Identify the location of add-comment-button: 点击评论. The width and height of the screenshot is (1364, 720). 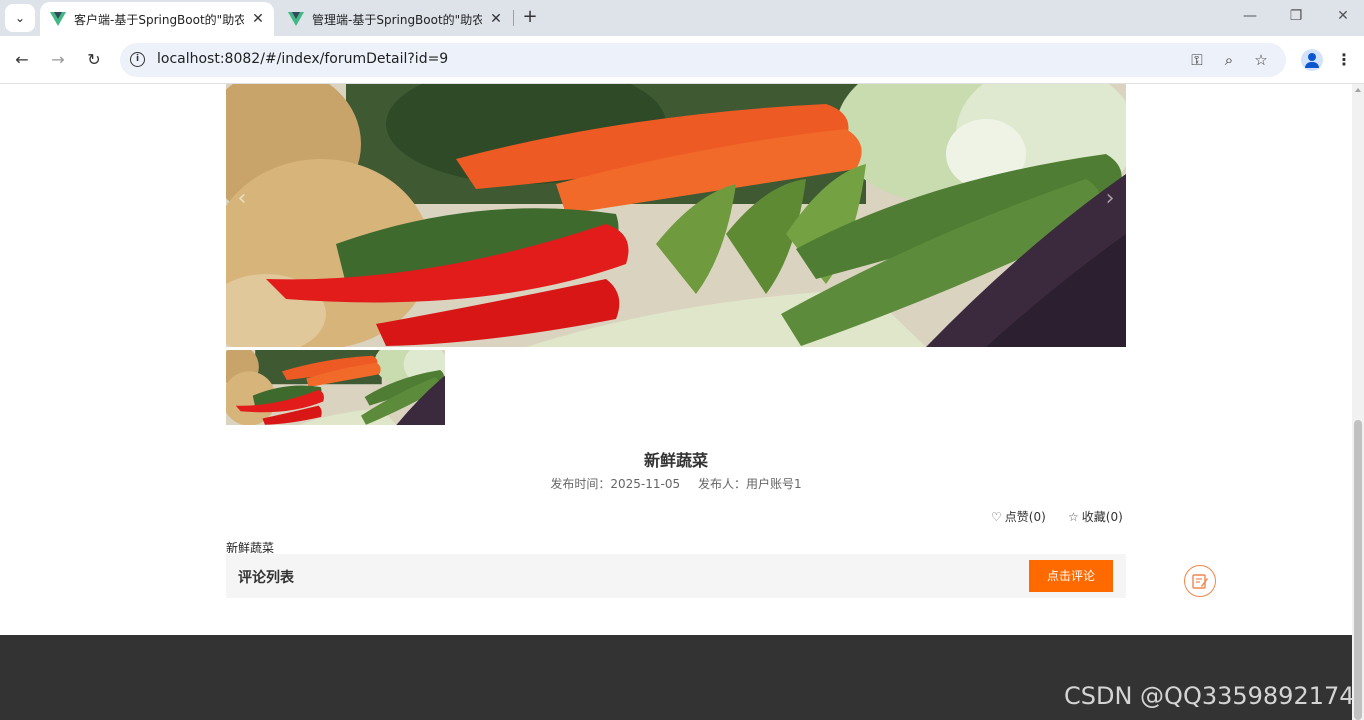
(1071, 576).